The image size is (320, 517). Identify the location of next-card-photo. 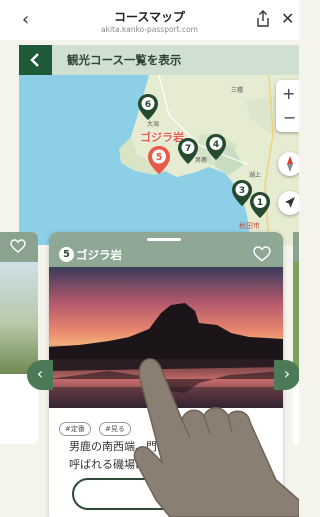
(296, 318).